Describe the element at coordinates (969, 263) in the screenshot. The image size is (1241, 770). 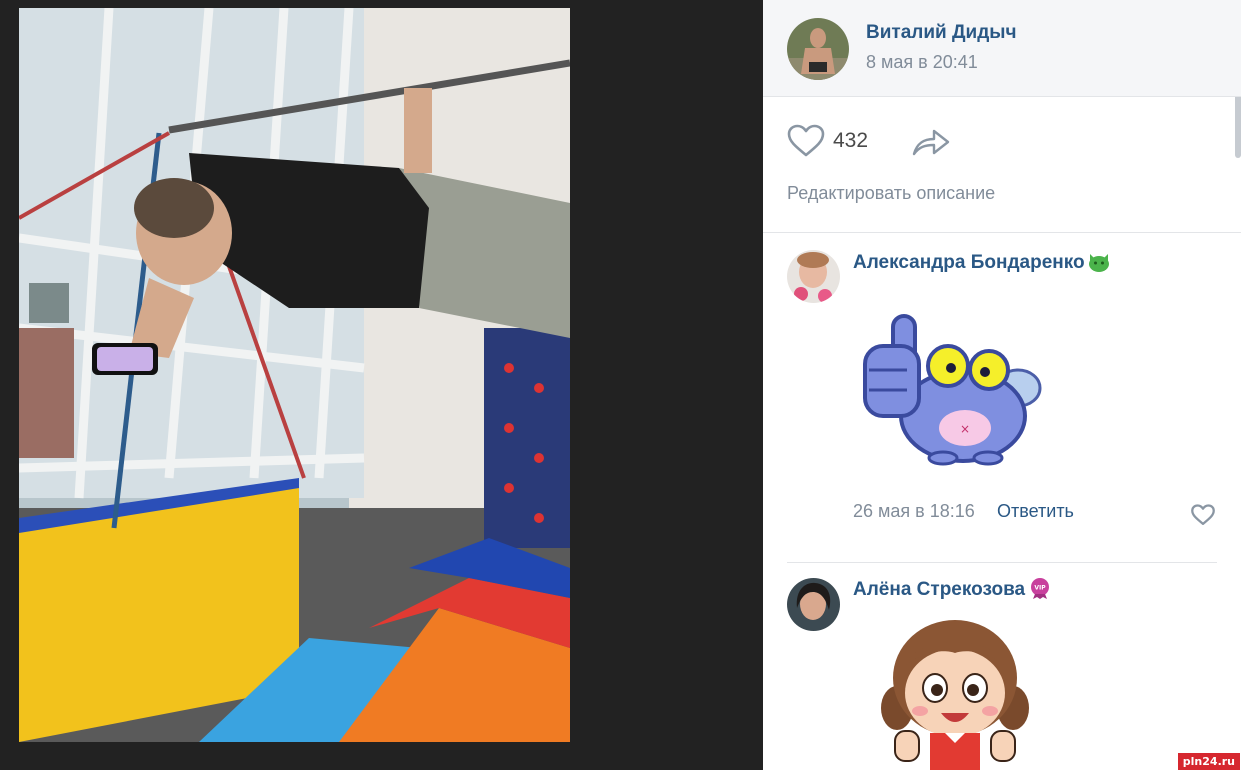
I see `commenter-name: Александра Бондаренко` at that location.